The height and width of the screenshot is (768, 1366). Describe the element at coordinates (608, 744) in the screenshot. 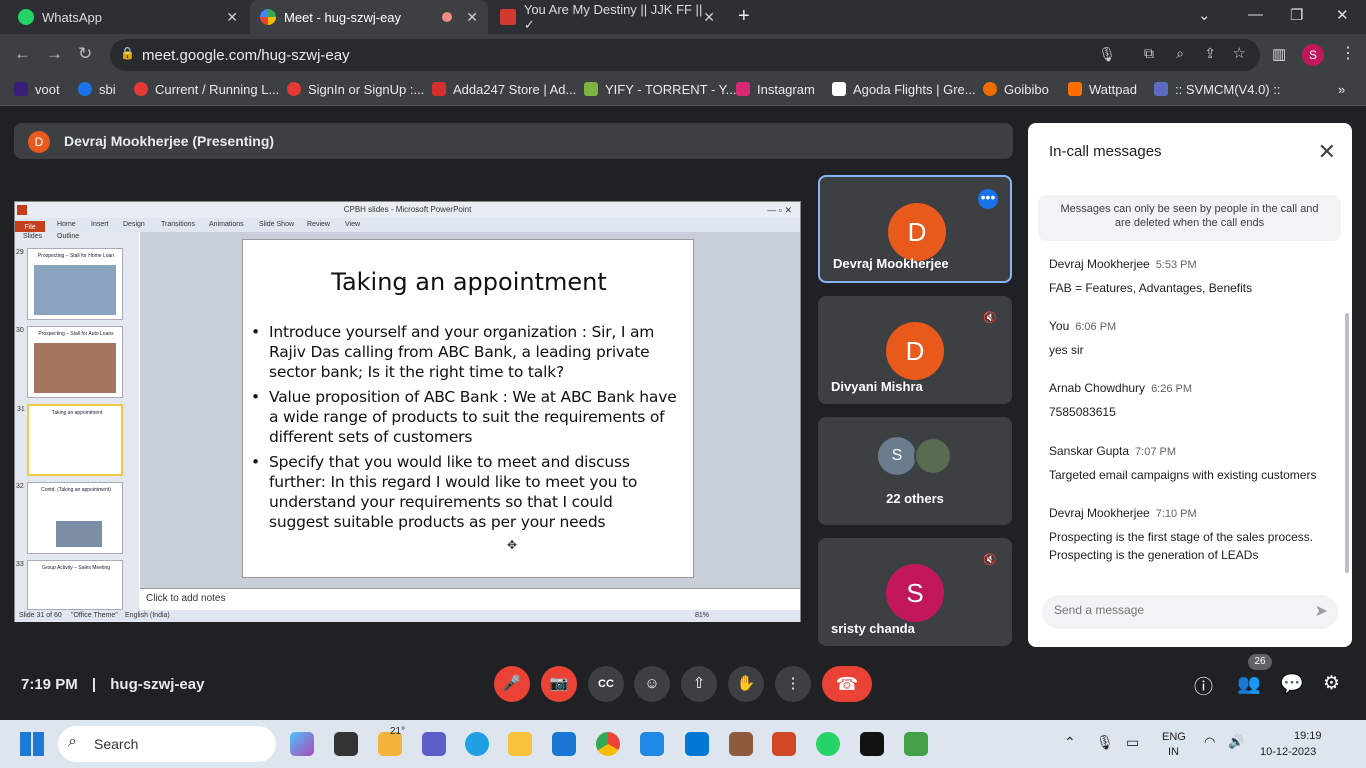

I see `chrome-icon` at that location.